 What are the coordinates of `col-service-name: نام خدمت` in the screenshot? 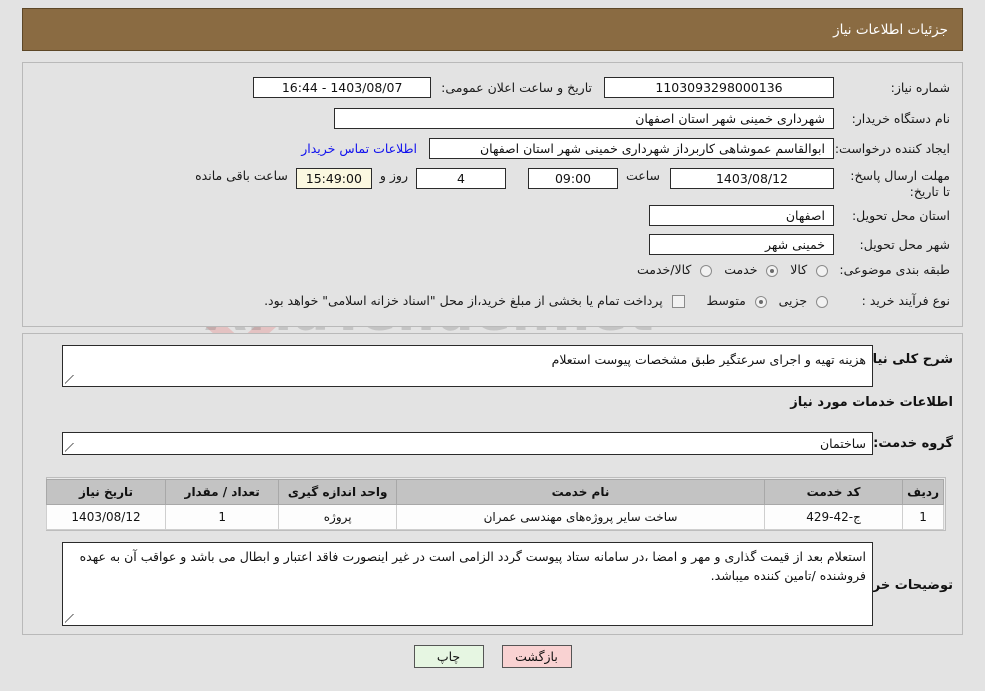 It's located at (580, 492).